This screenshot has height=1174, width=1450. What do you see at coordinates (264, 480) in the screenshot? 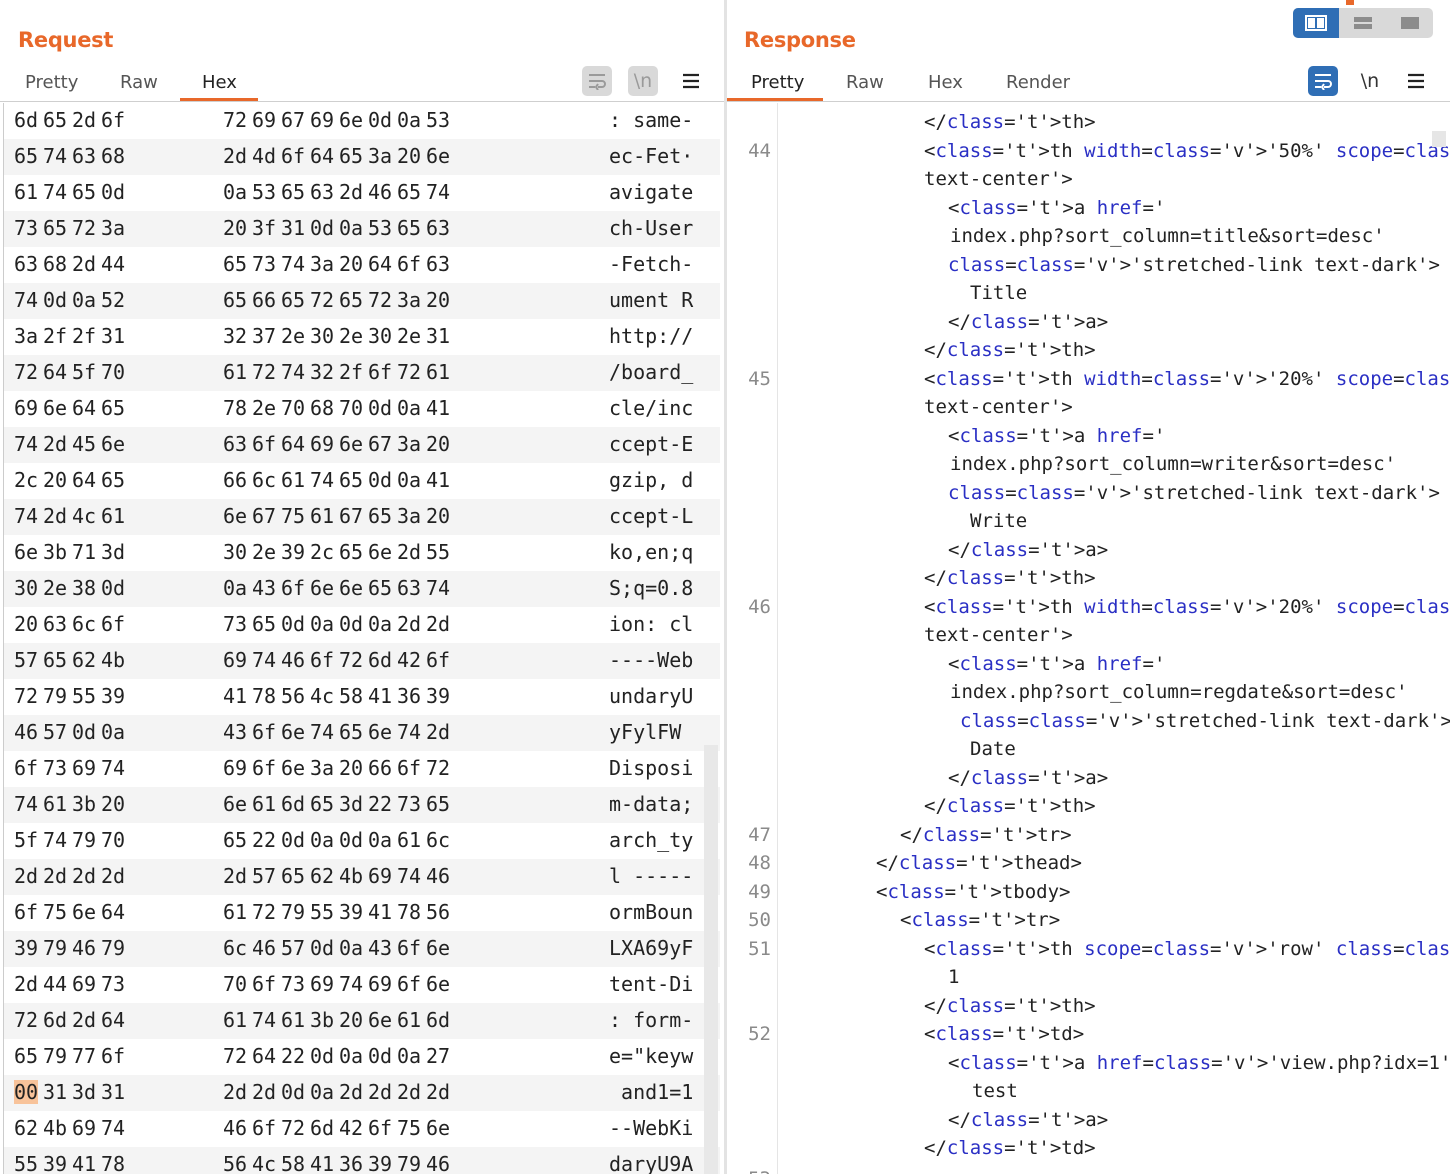
I see `hex-byte: 6c` at bounding box center [264, 480].